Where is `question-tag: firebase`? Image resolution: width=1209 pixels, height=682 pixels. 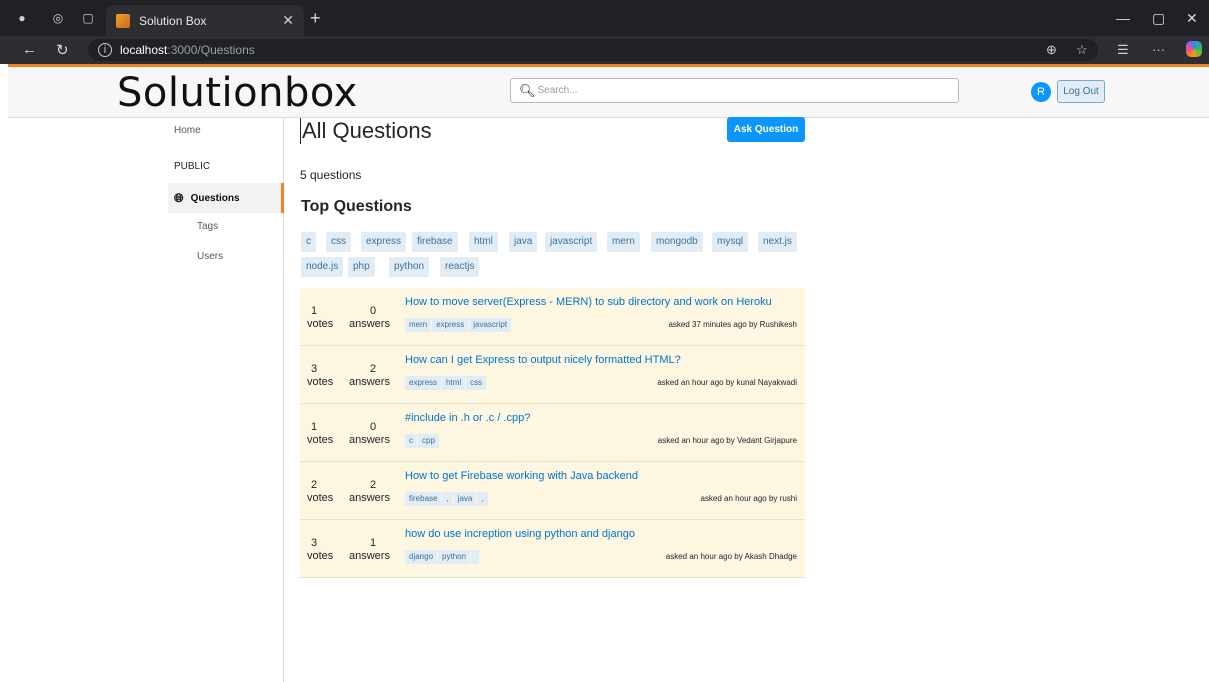
question-tag: firebase is located at coordinates (423, 499).